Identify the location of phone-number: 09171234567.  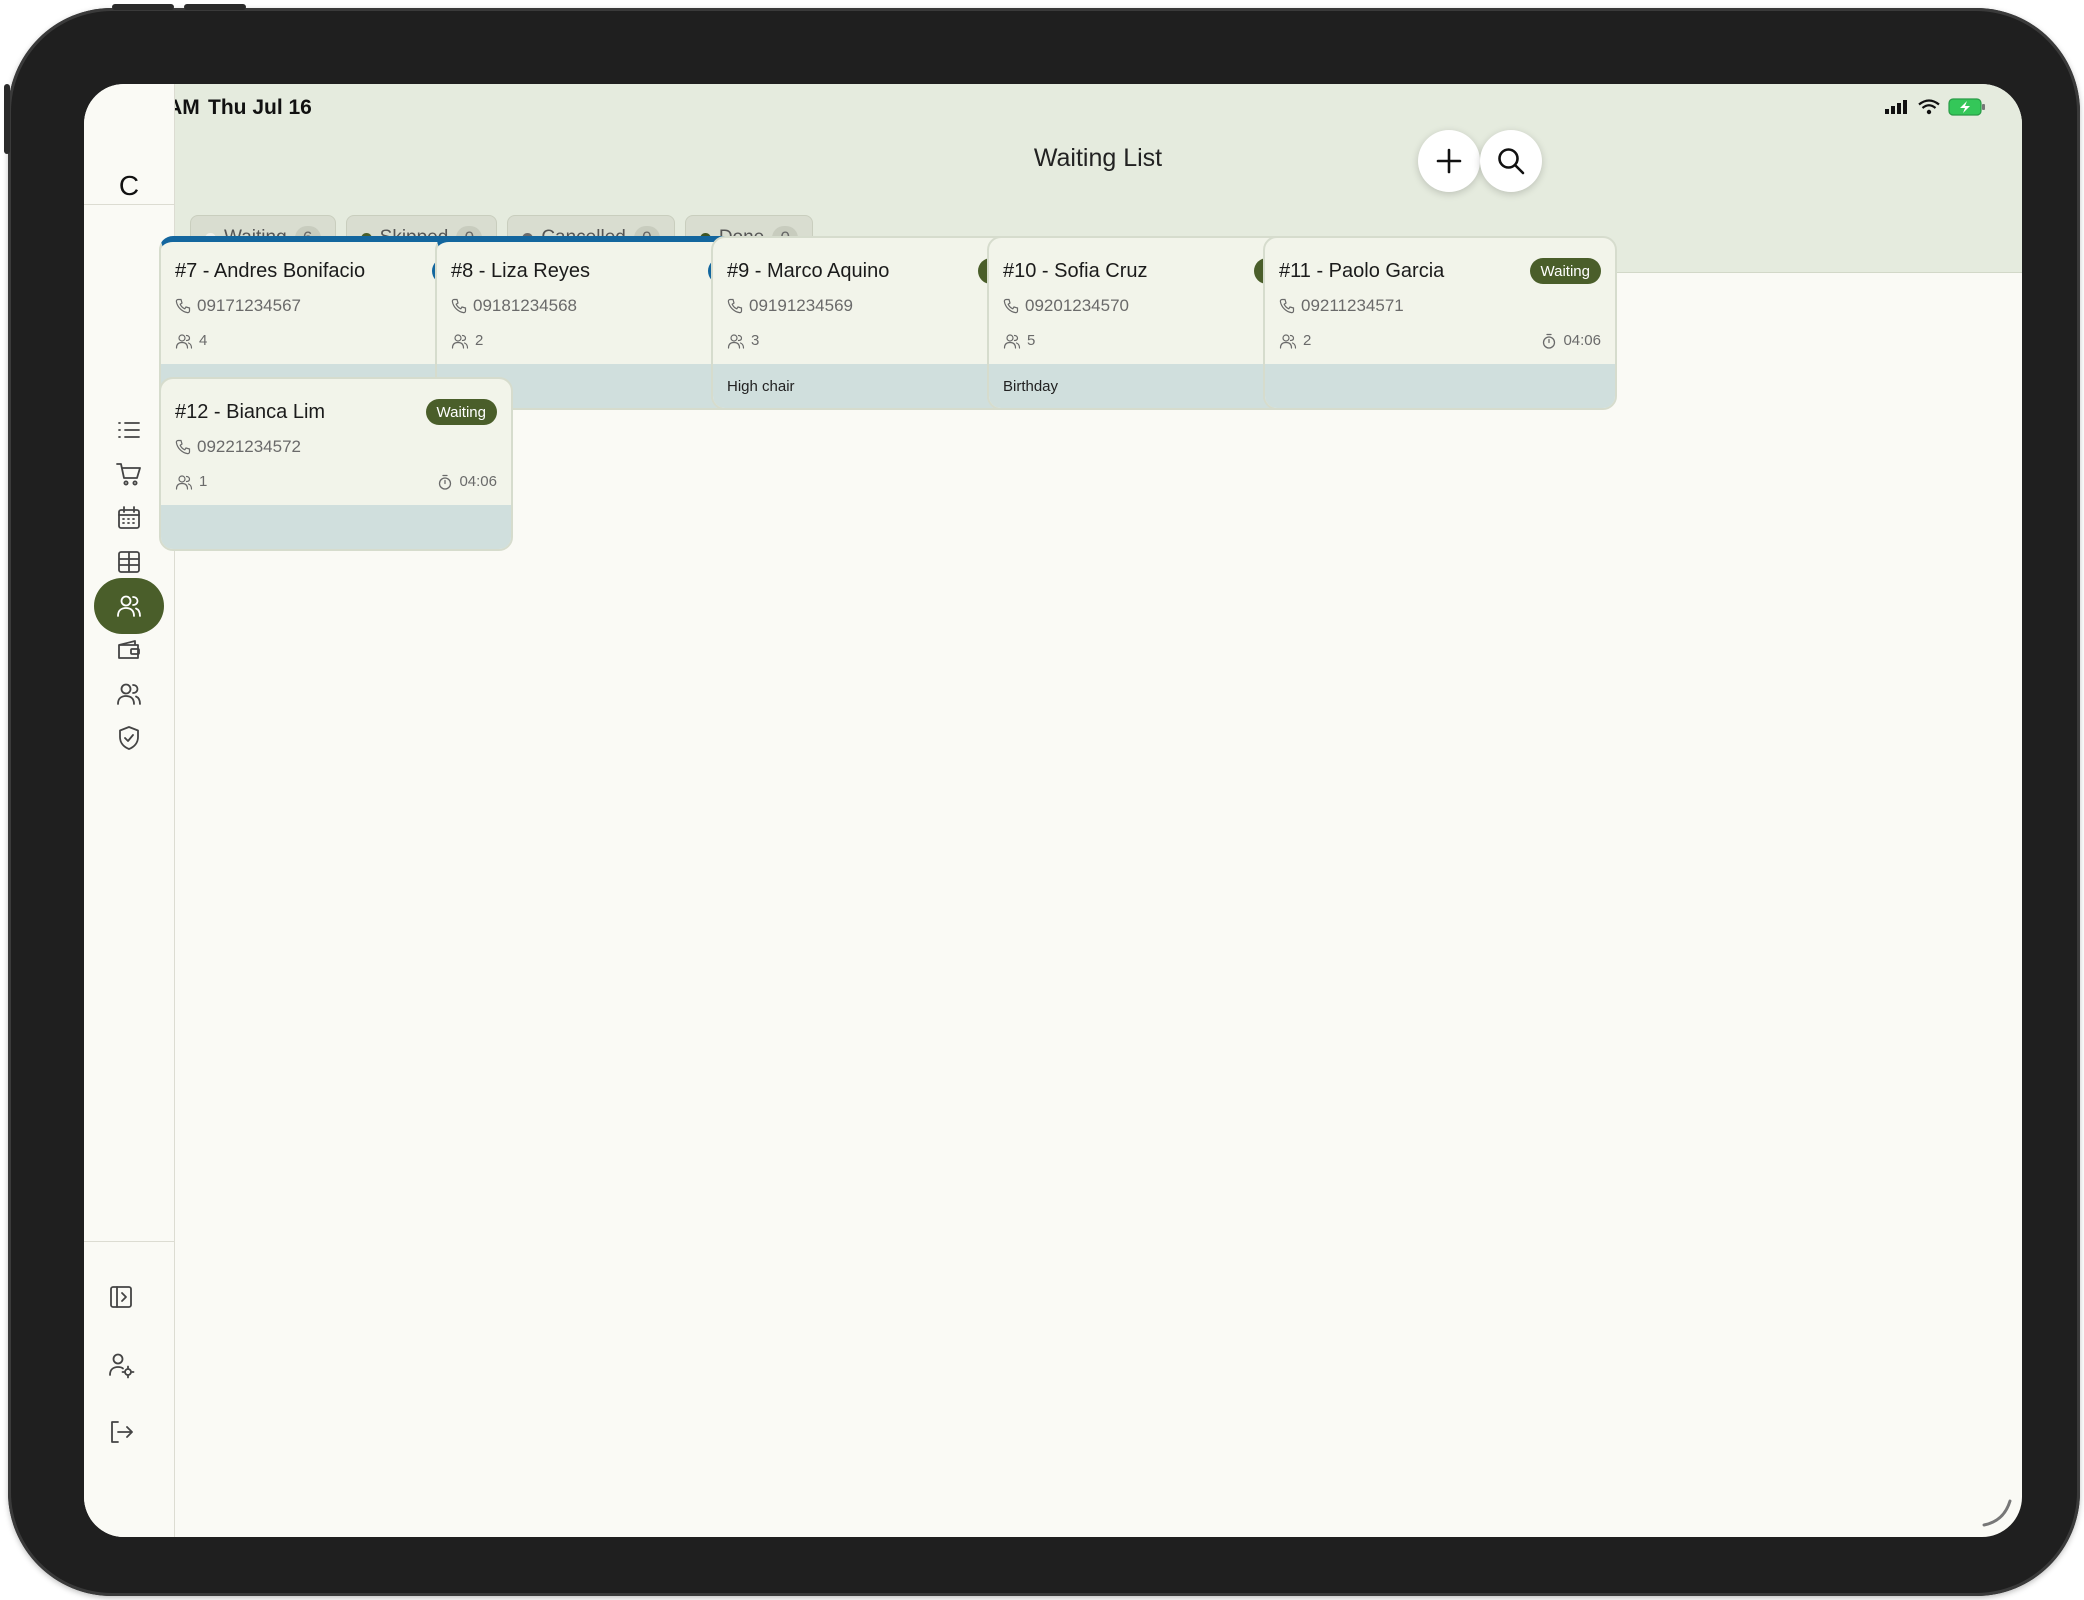
(238, 306).